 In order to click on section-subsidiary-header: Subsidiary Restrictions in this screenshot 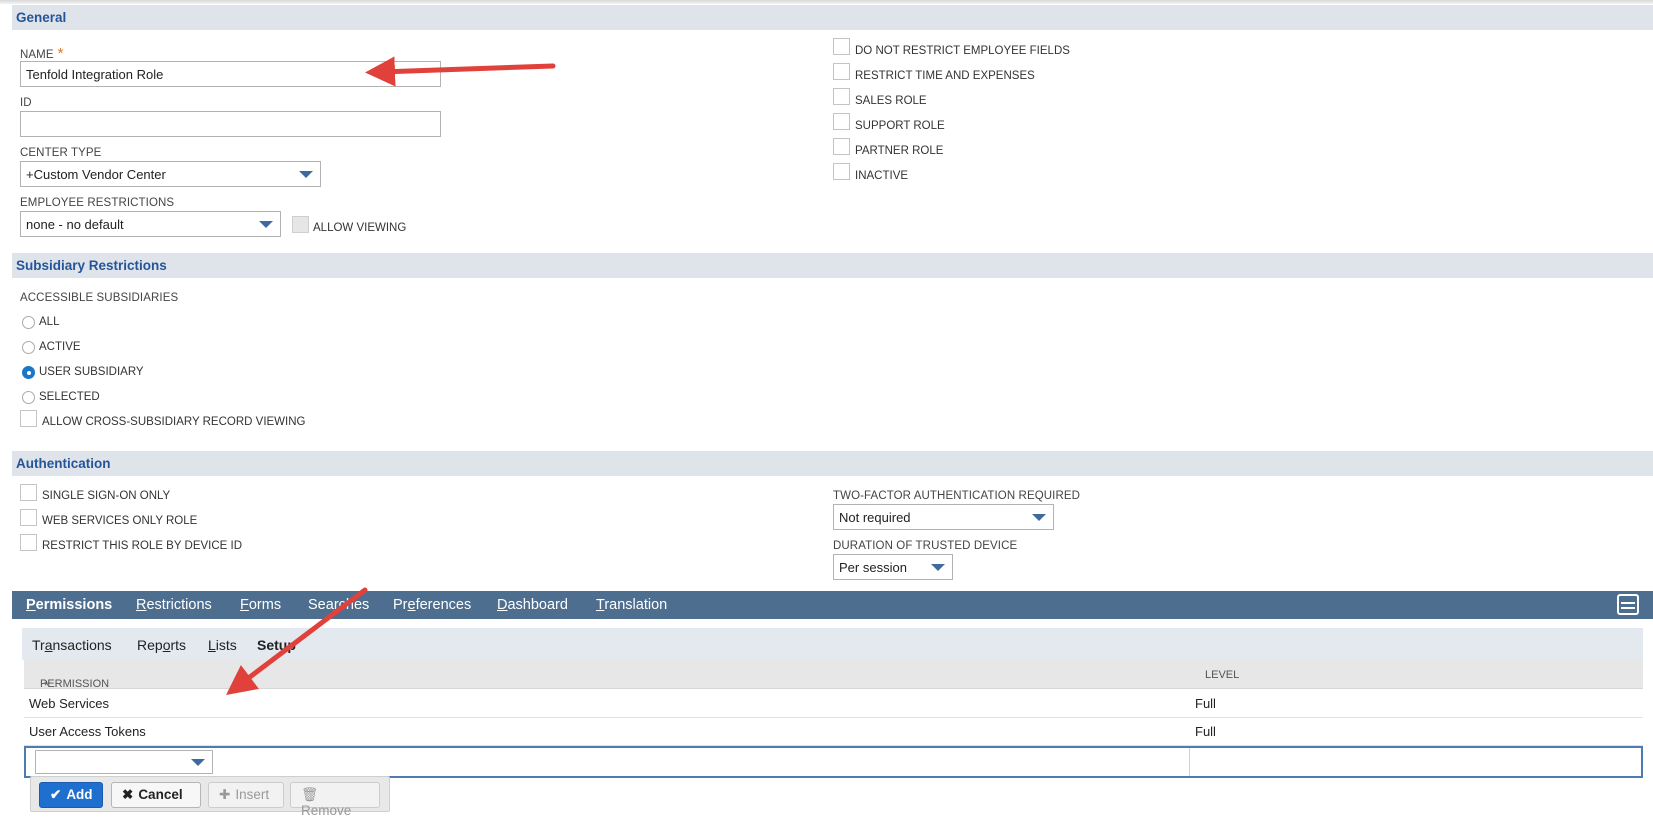, I will do `click(832, 265)`.